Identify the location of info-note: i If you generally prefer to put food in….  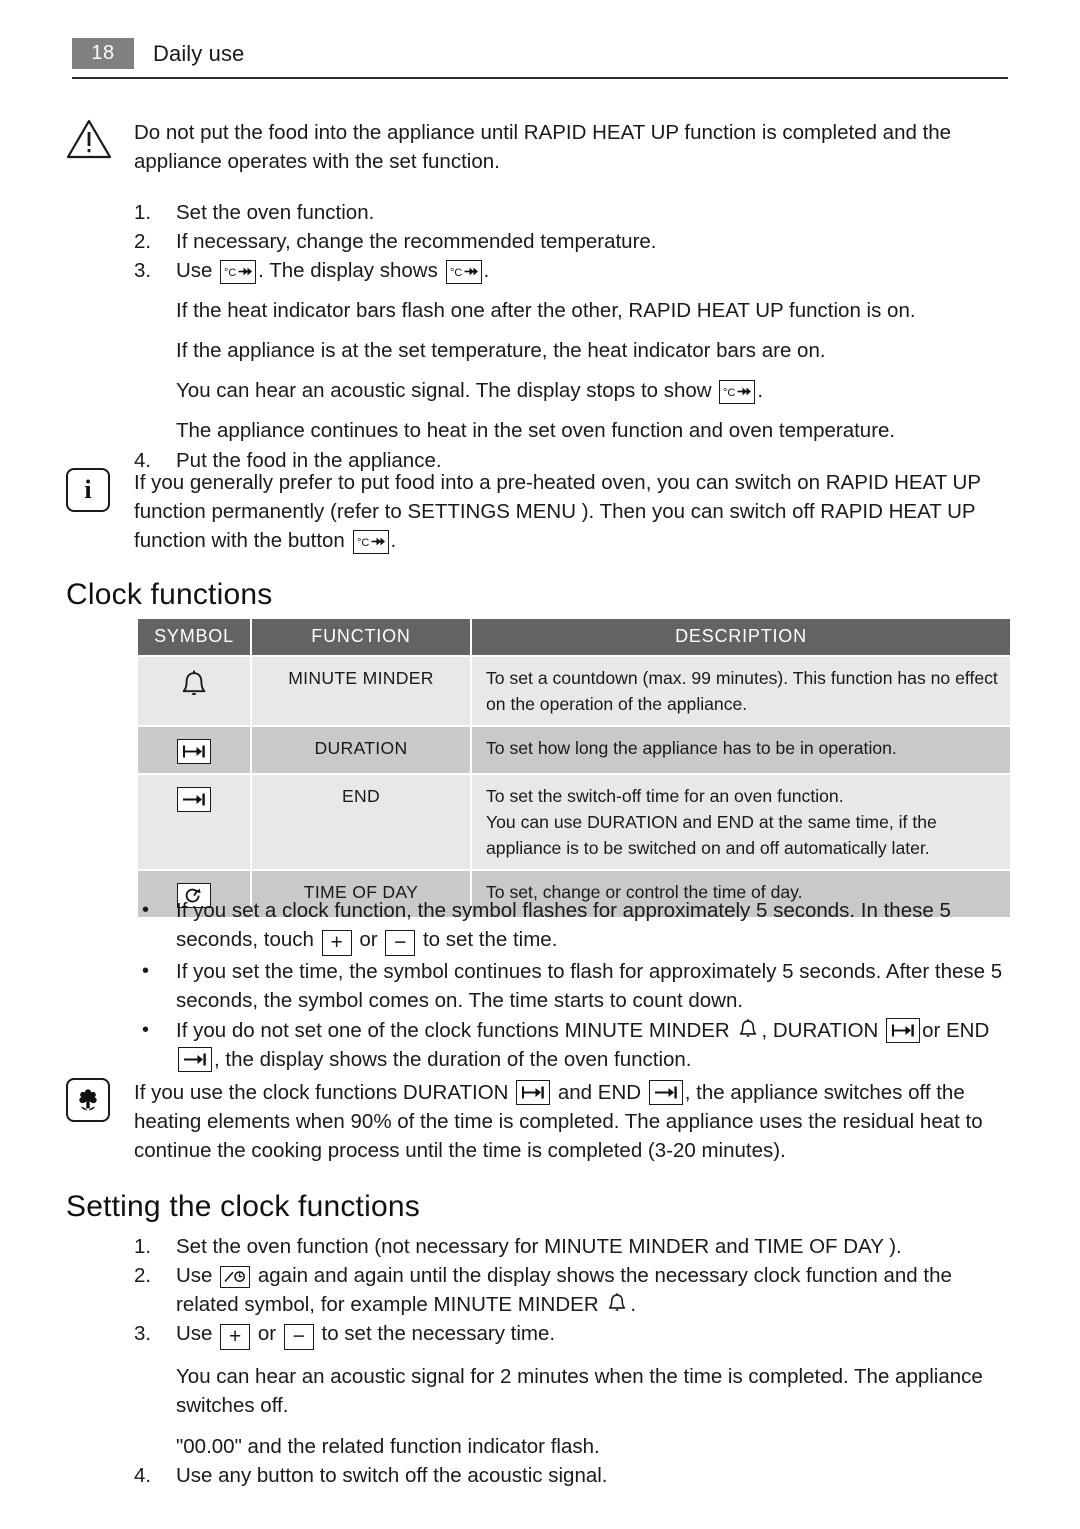
(539, 511).